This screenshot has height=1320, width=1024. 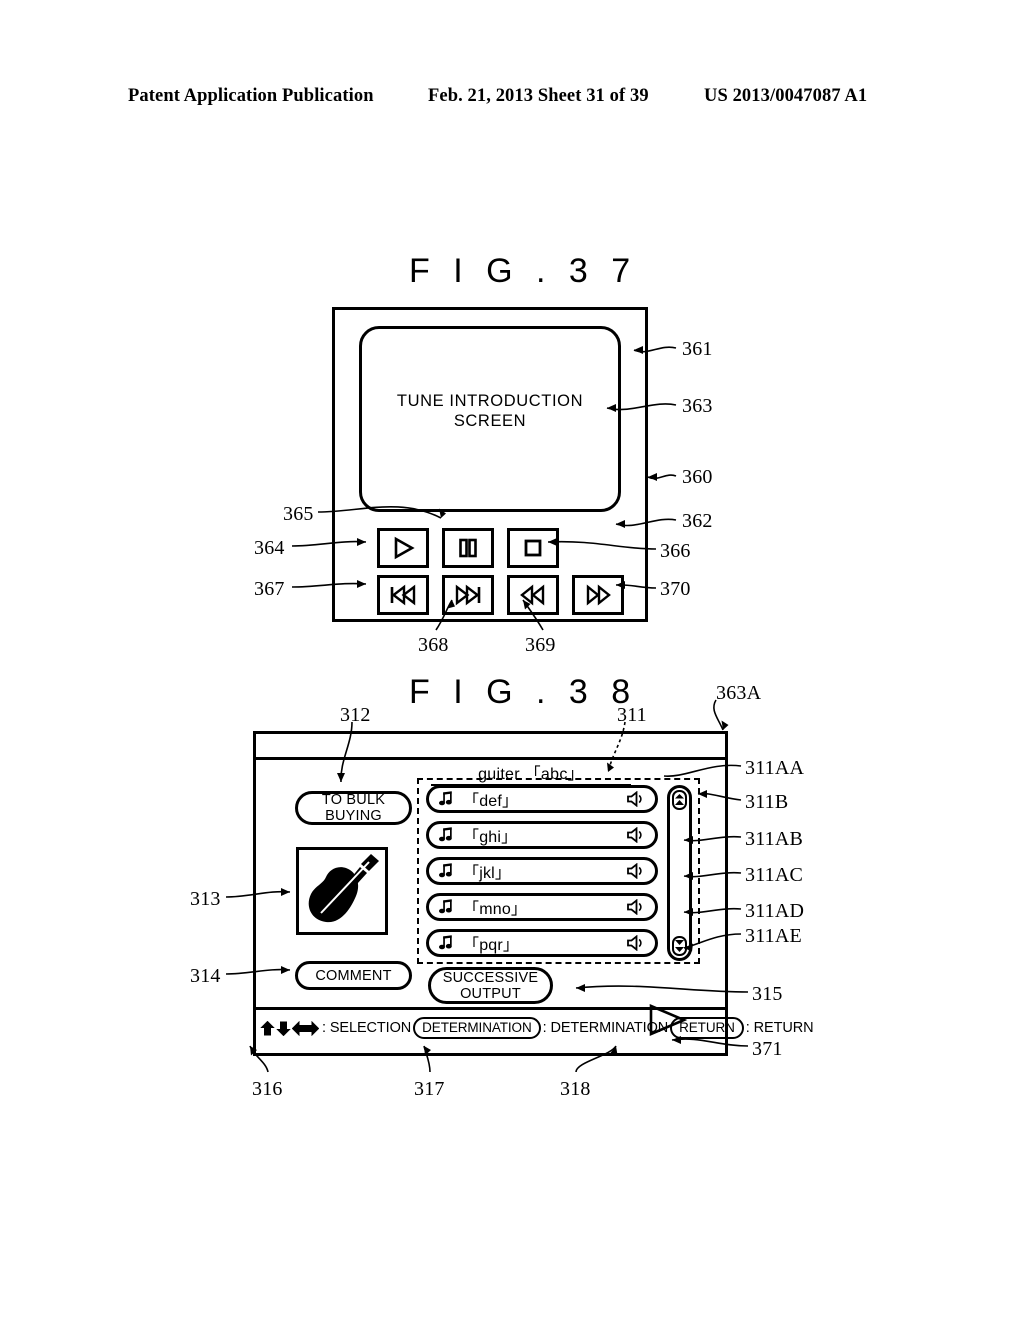 What do you see at coordinates (697, 406) in the screenshot?
I see `ref-363: 363` at bounding box center [697, 406].